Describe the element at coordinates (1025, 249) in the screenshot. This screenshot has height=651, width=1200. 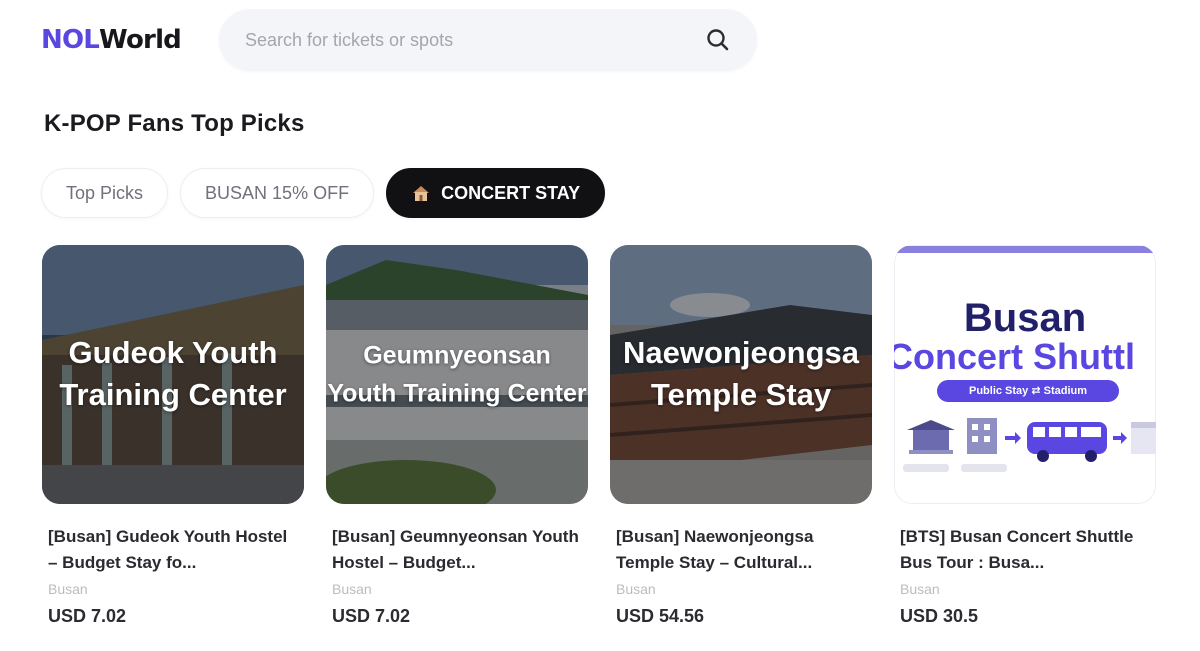
I see `poster-topbar` at that location.